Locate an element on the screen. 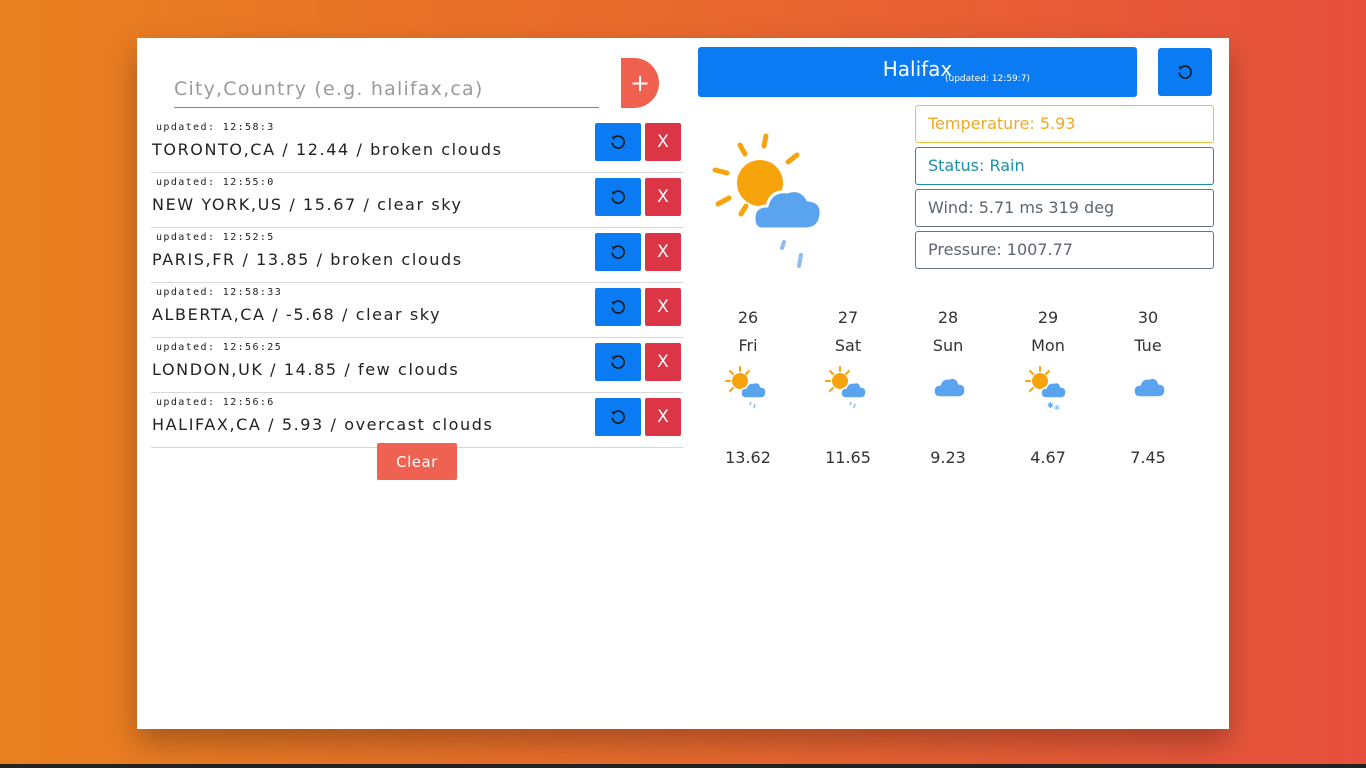  forecast-date: 30 is located at coordinates (1148, 317).